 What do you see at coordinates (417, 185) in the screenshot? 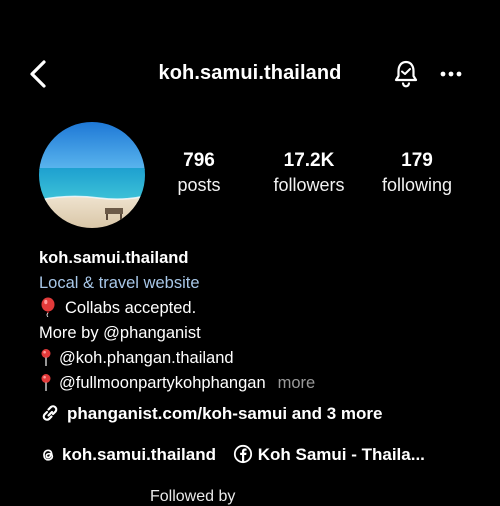
I see `following-label: following` at bounding box center [417, 185].